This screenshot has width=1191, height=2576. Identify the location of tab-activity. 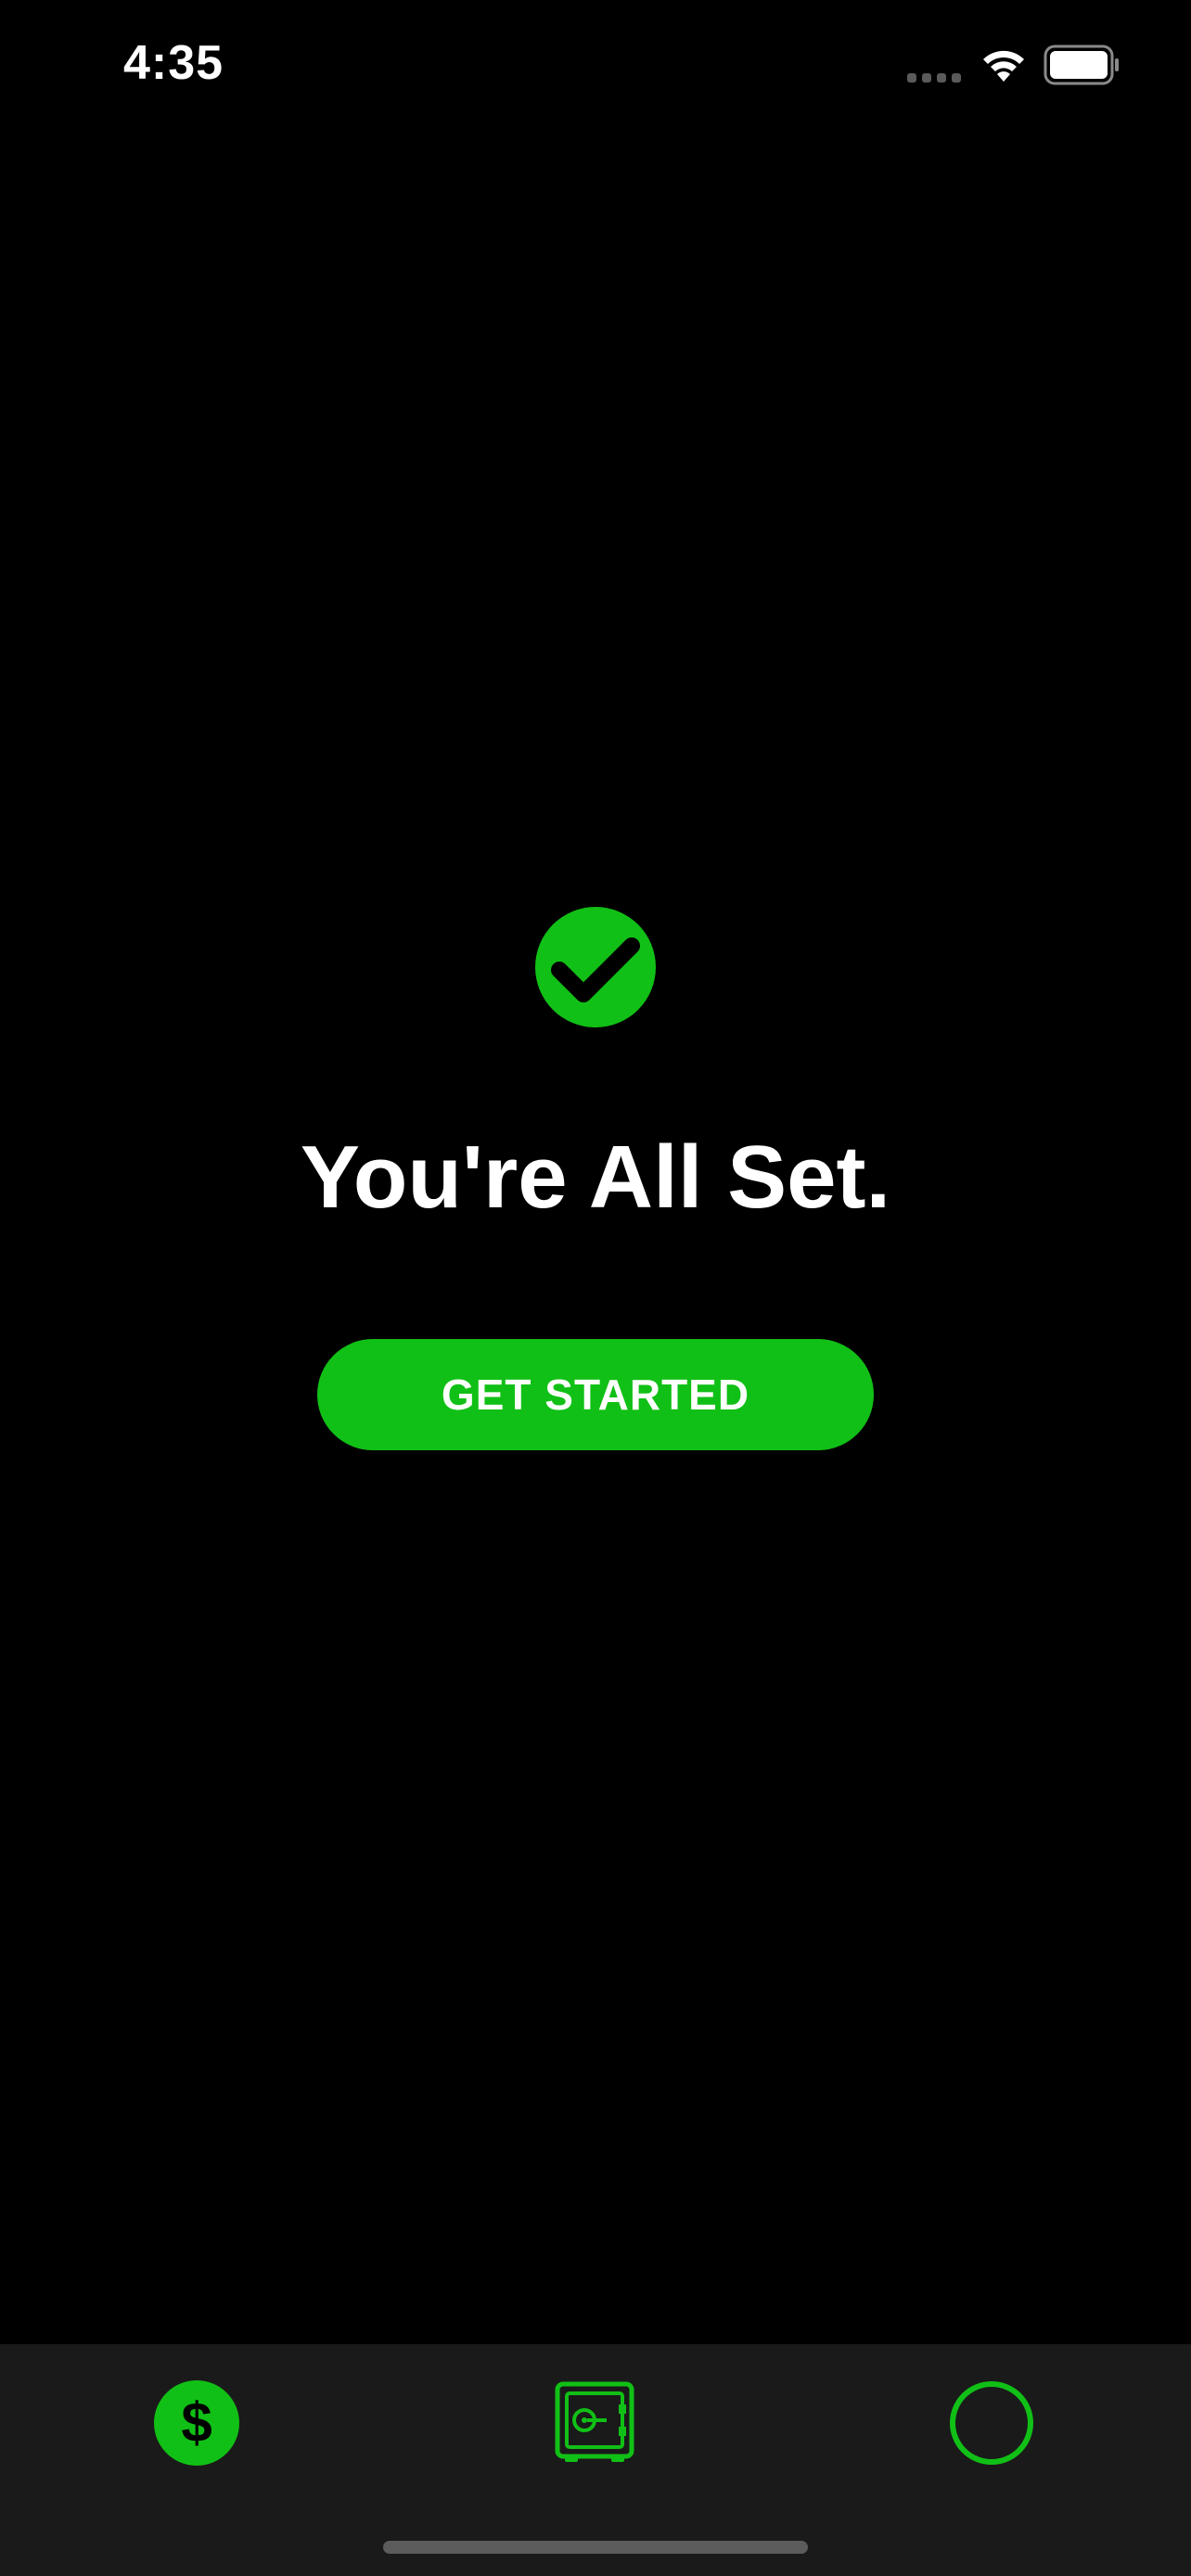
(992, 2423).